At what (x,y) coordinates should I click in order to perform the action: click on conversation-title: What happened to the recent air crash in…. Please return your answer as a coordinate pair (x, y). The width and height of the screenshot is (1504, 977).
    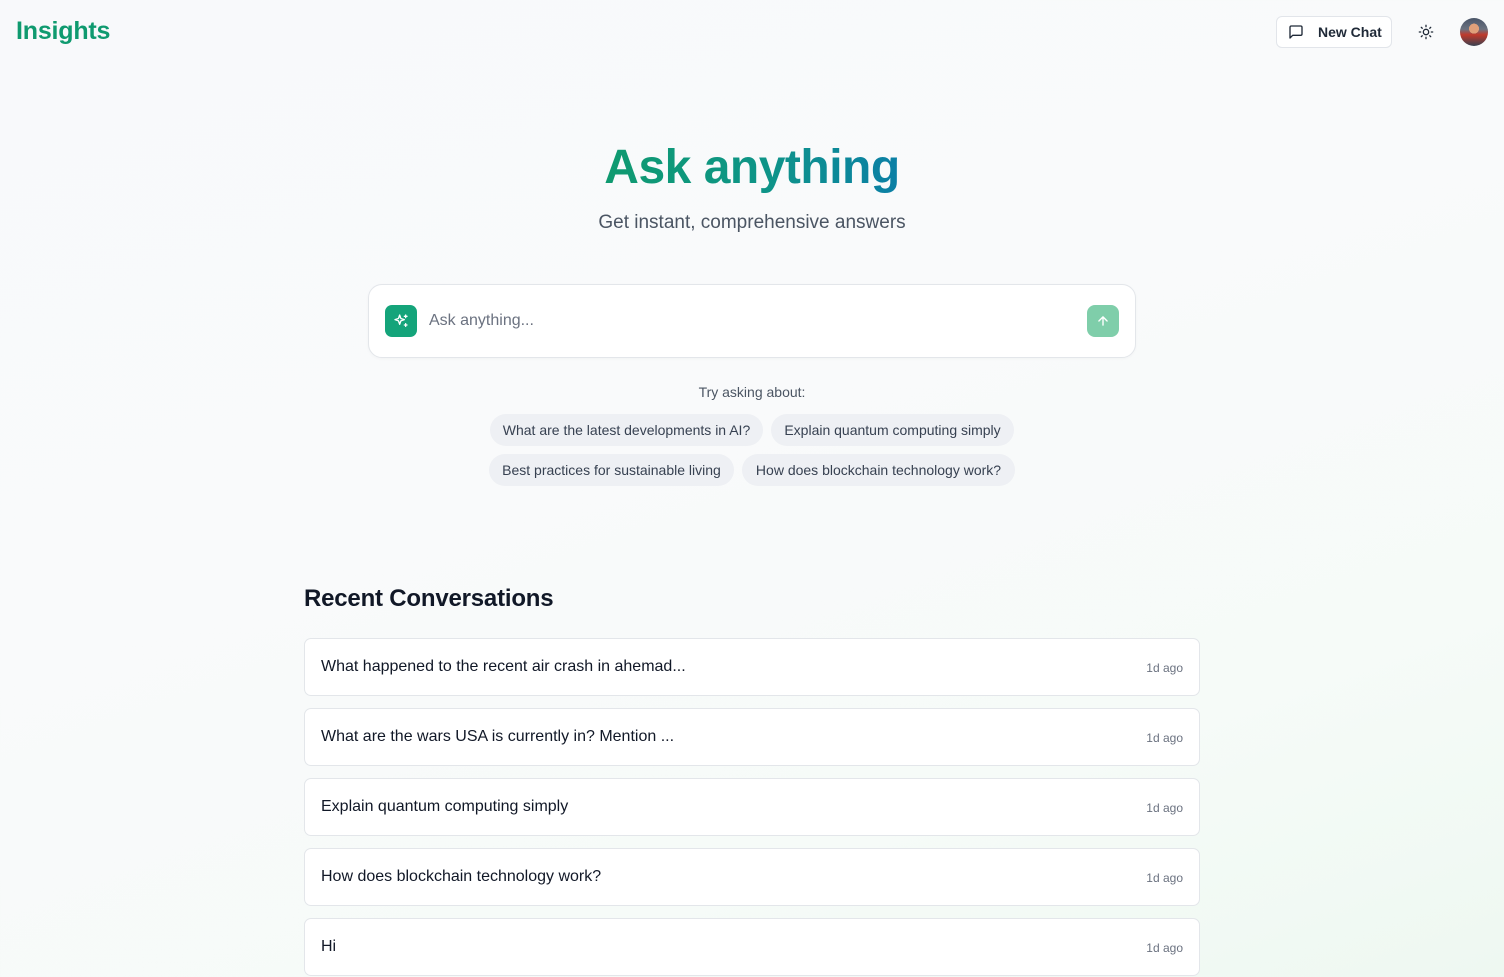
    Looking at the image, I should click on (503, 666).